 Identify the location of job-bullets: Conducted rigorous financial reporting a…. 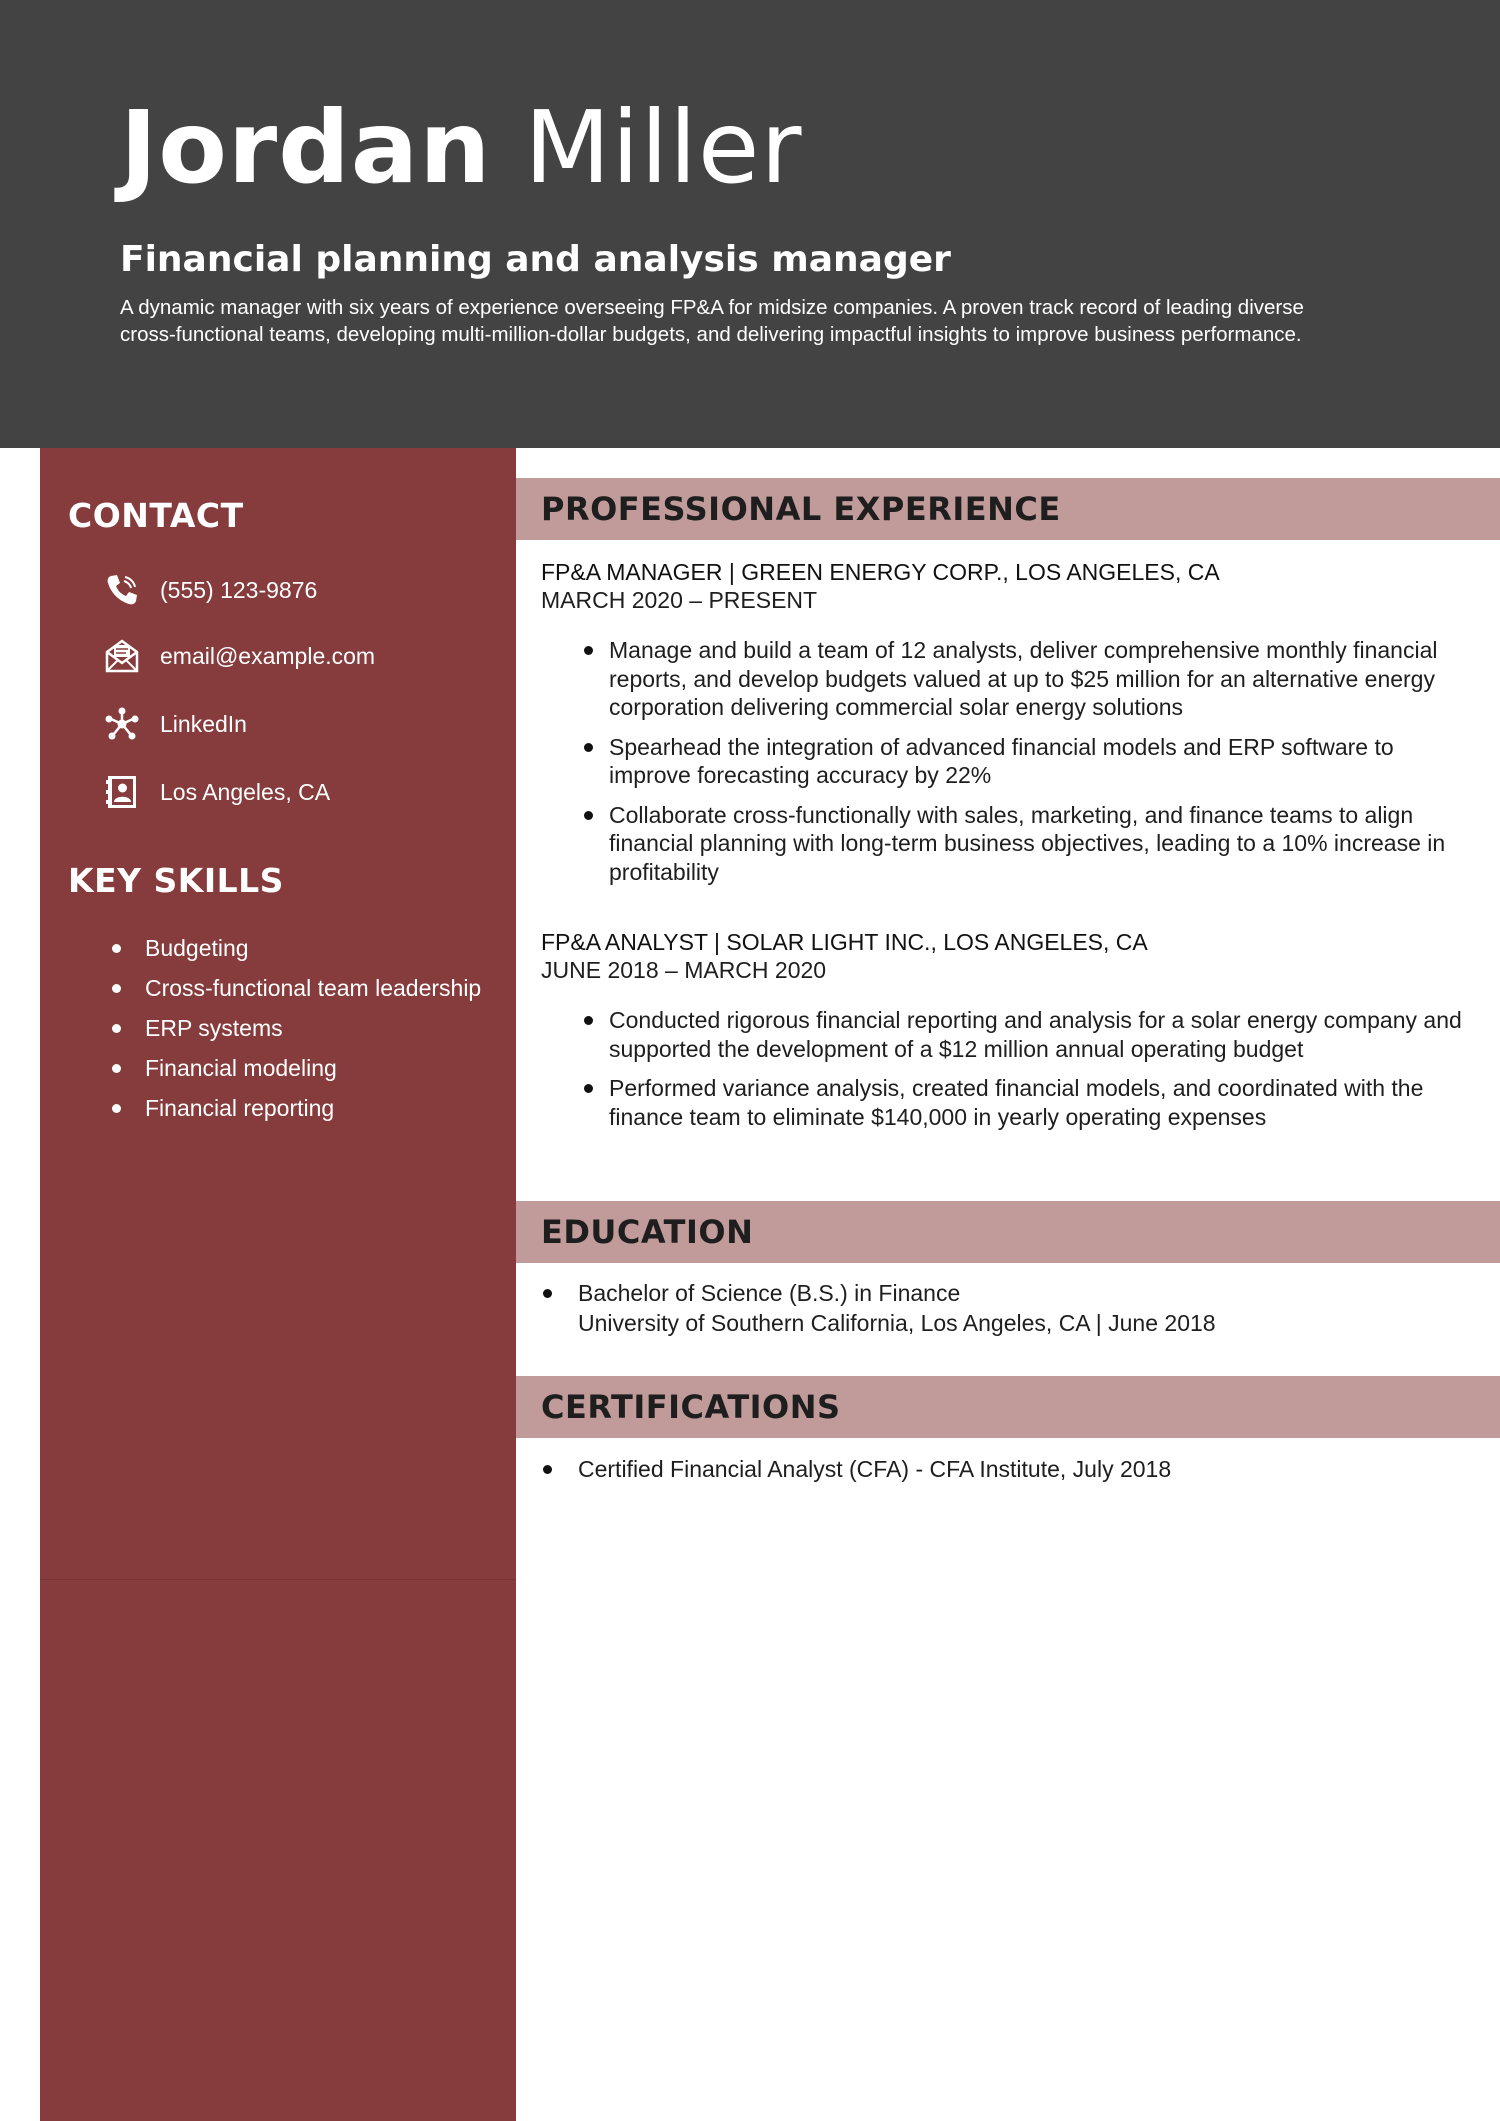
(1024, 1068).